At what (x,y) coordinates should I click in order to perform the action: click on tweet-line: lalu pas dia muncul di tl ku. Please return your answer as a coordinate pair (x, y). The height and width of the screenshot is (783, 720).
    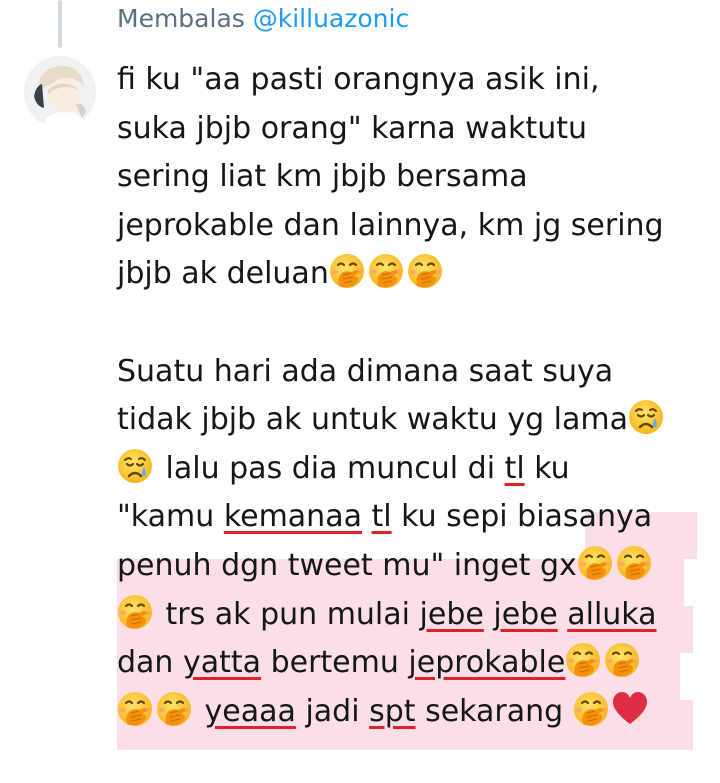
    Looking at the image, I should click on (412, 469).